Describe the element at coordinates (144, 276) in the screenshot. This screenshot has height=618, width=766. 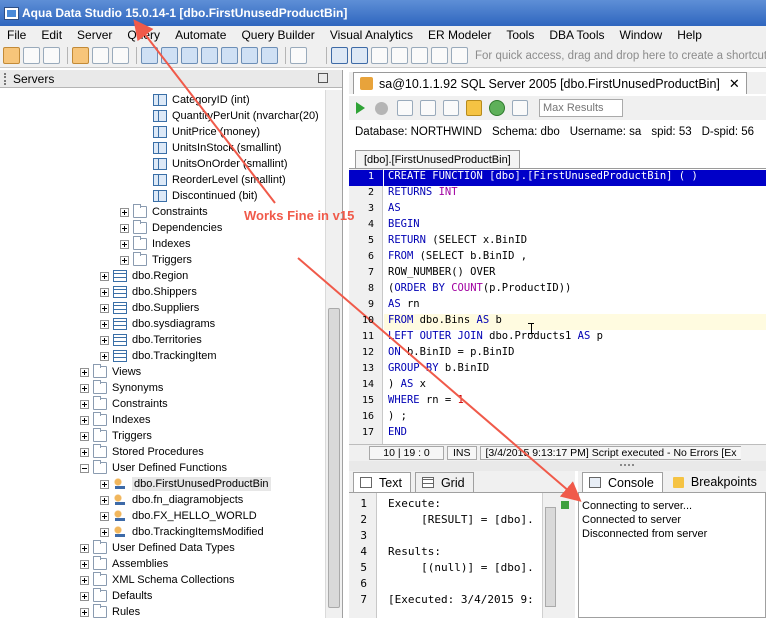
I see `tree-node: dbo.Region` at that location.